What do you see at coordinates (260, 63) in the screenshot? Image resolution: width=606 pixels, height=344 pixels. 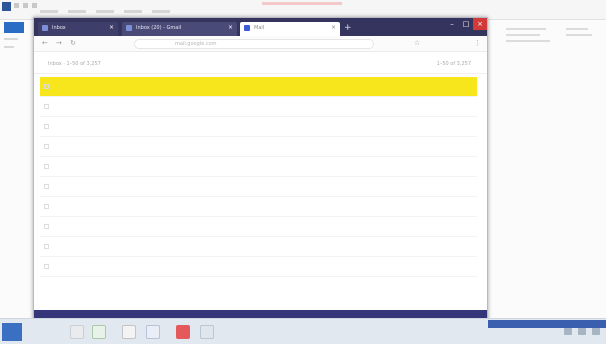 I see `mail-header: Inbox · 1–50 of 3,257 1–50 of 3,257` at bounding box center [260, 63].